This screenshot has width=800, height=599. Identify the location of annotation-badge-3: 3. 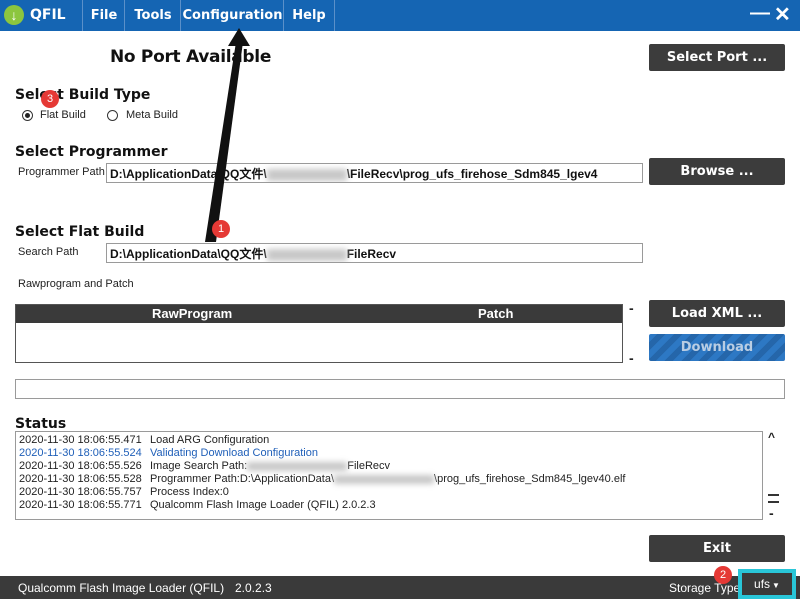
(50, 99).